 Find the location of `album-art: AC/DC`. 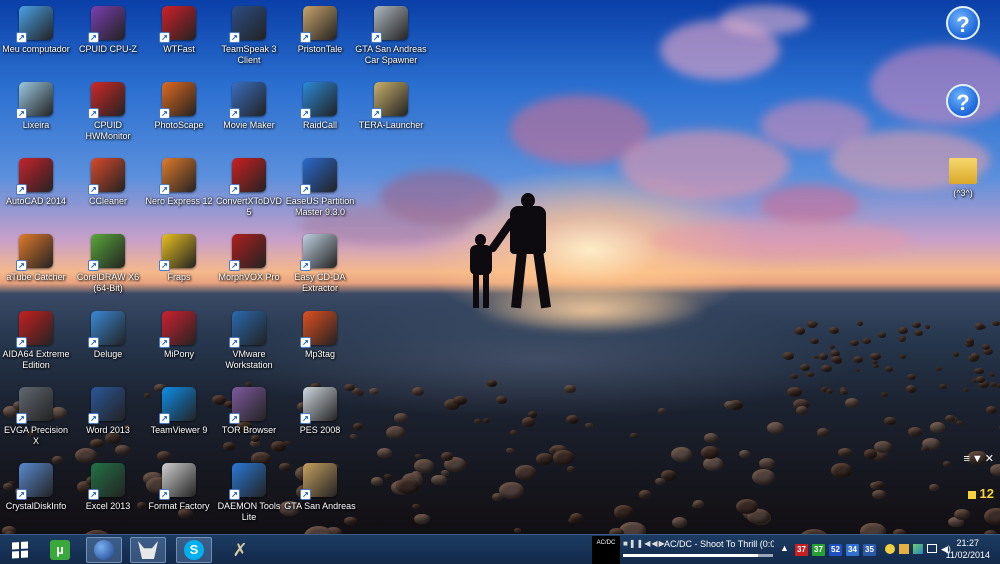

album-art: AC/DC is located at coordinates (606, 550).